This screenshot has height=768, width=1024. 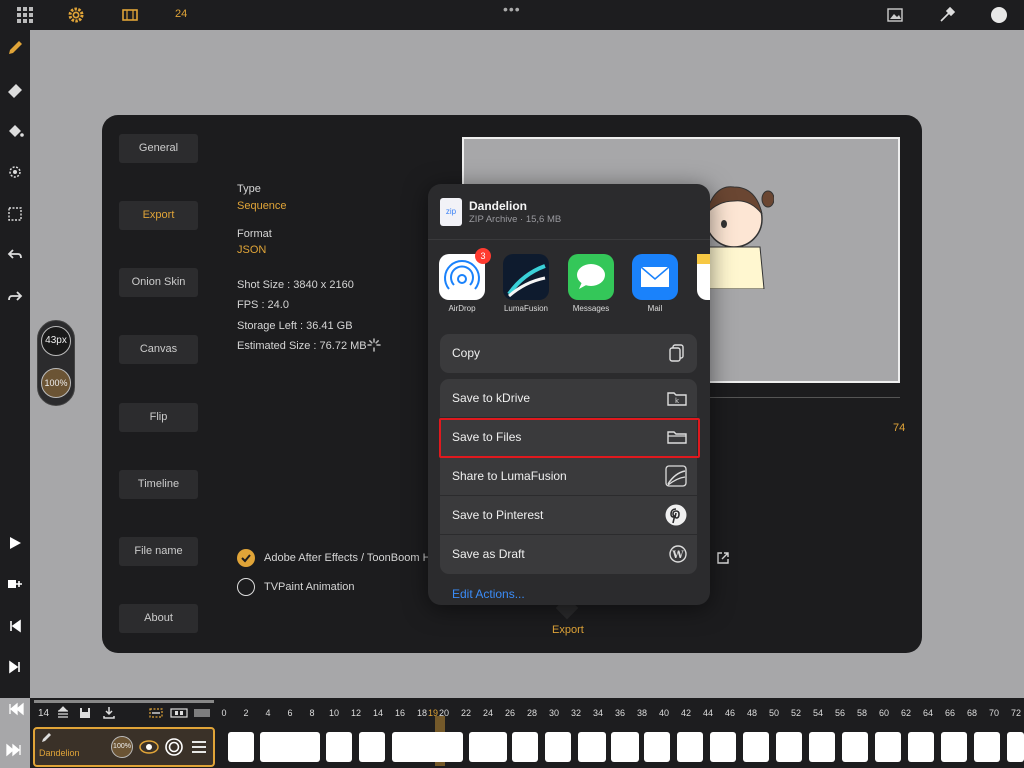 What do you see at coordinates (130, 15) in the screenshot?
I see `film-icon` at bounding box center [130, 15].